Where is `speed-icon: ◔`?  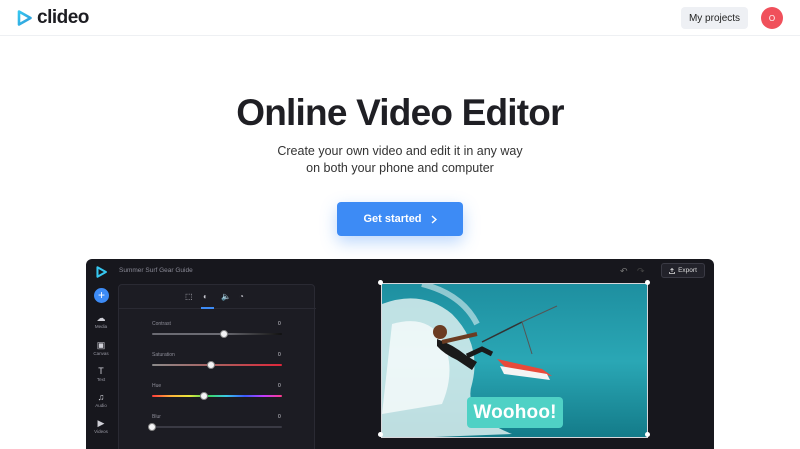 speed-icon: ◔ is located at coordinates (241, 296).